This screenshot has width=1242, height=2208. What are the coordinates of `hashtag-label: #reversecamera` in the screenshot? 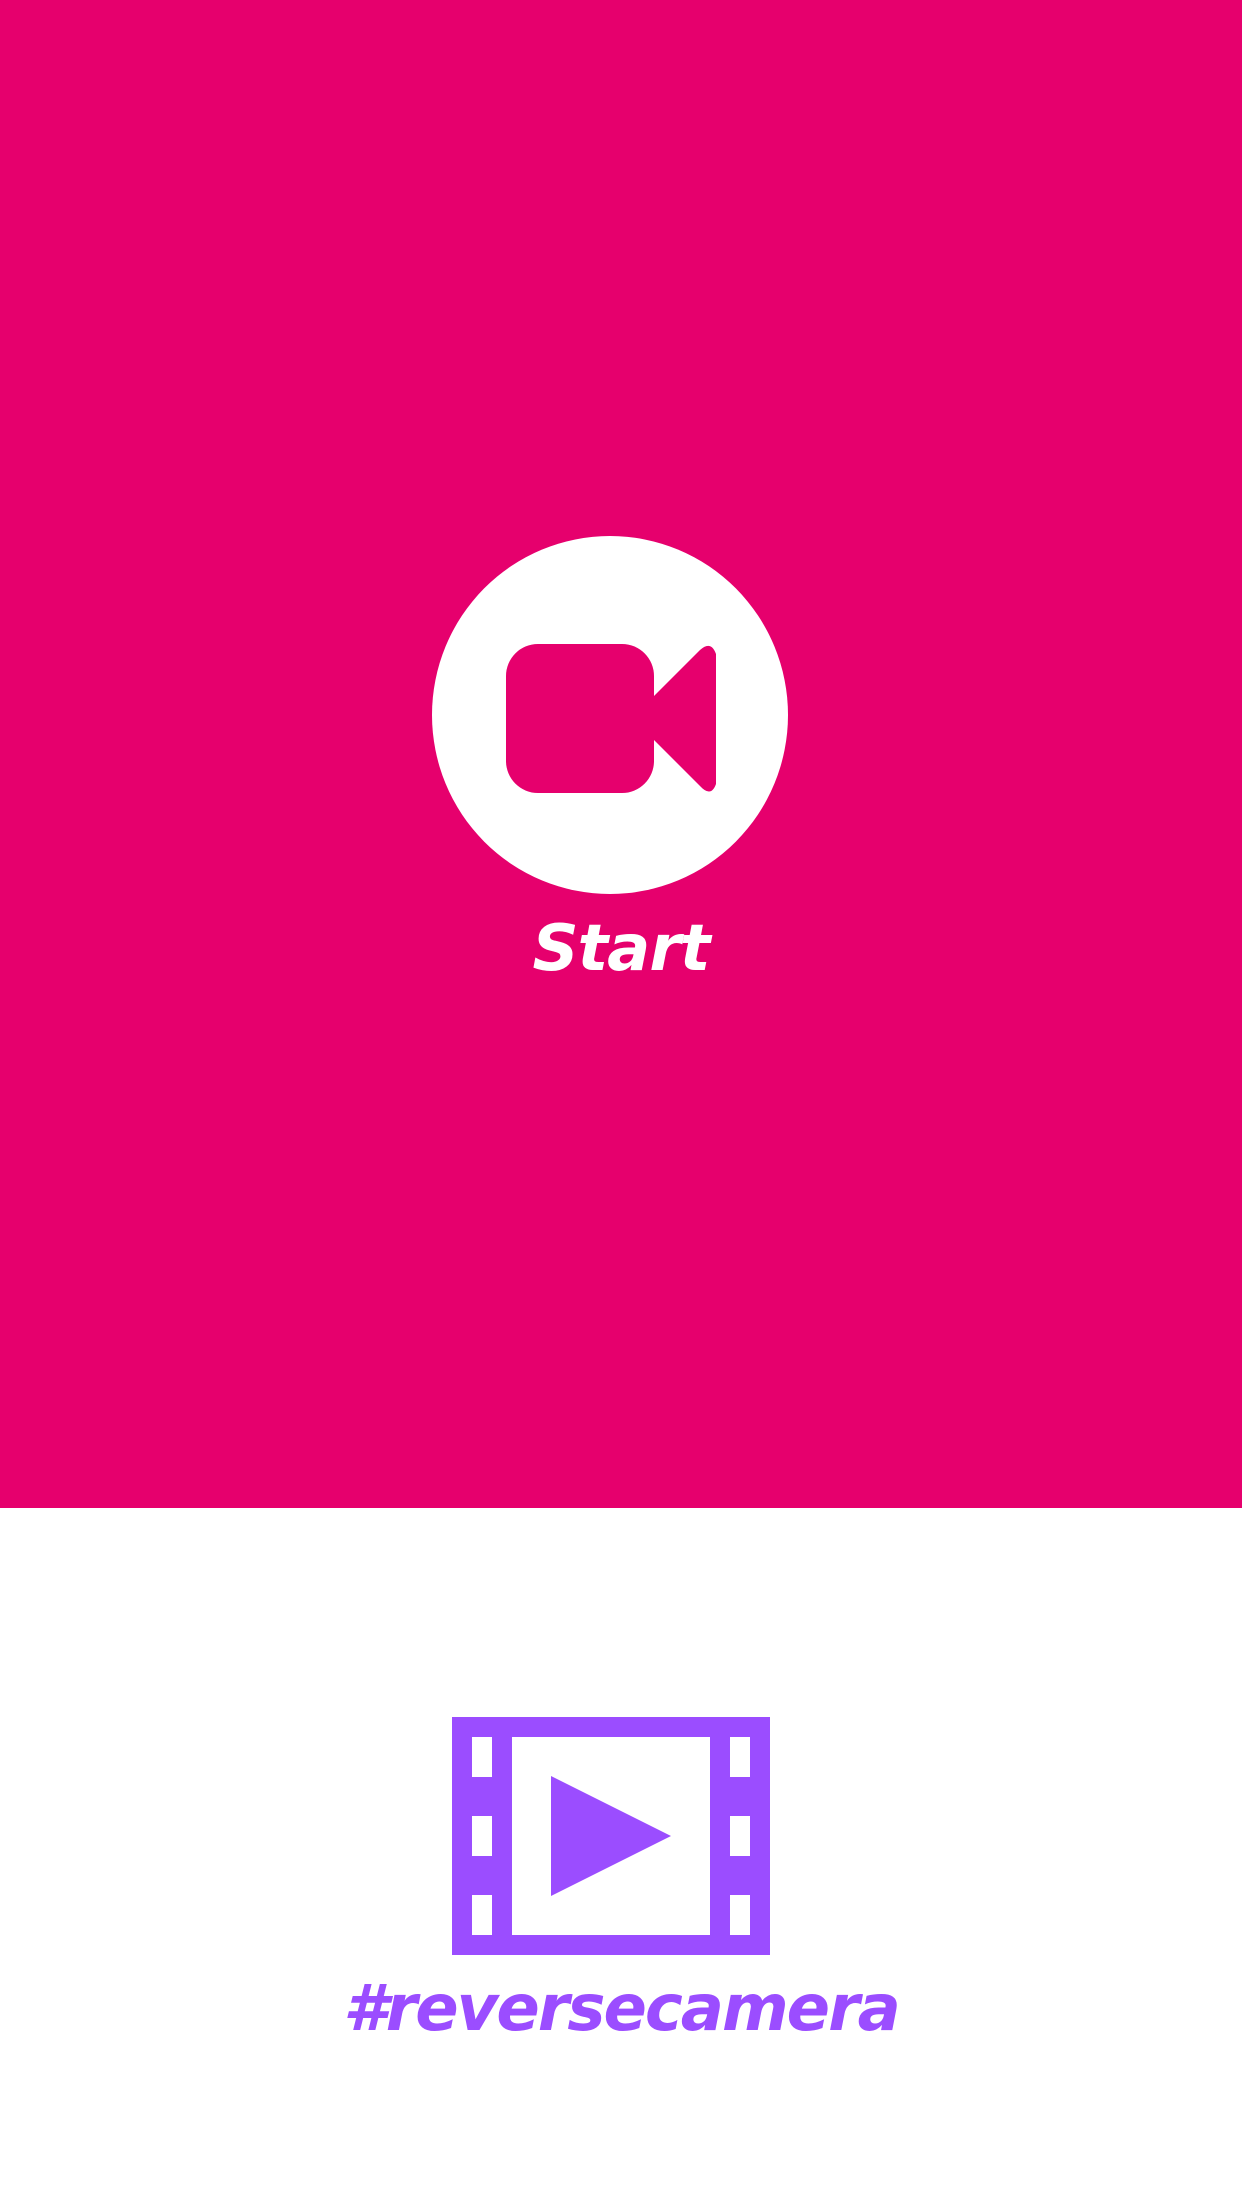 It's located at (621, 2009).